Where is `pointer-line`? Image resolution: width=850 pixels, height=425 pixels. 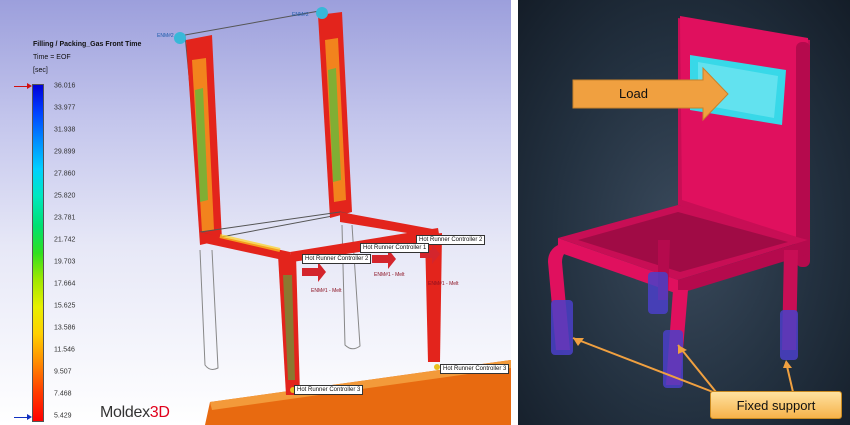 pointer-line is located at coordinates (643, 365).